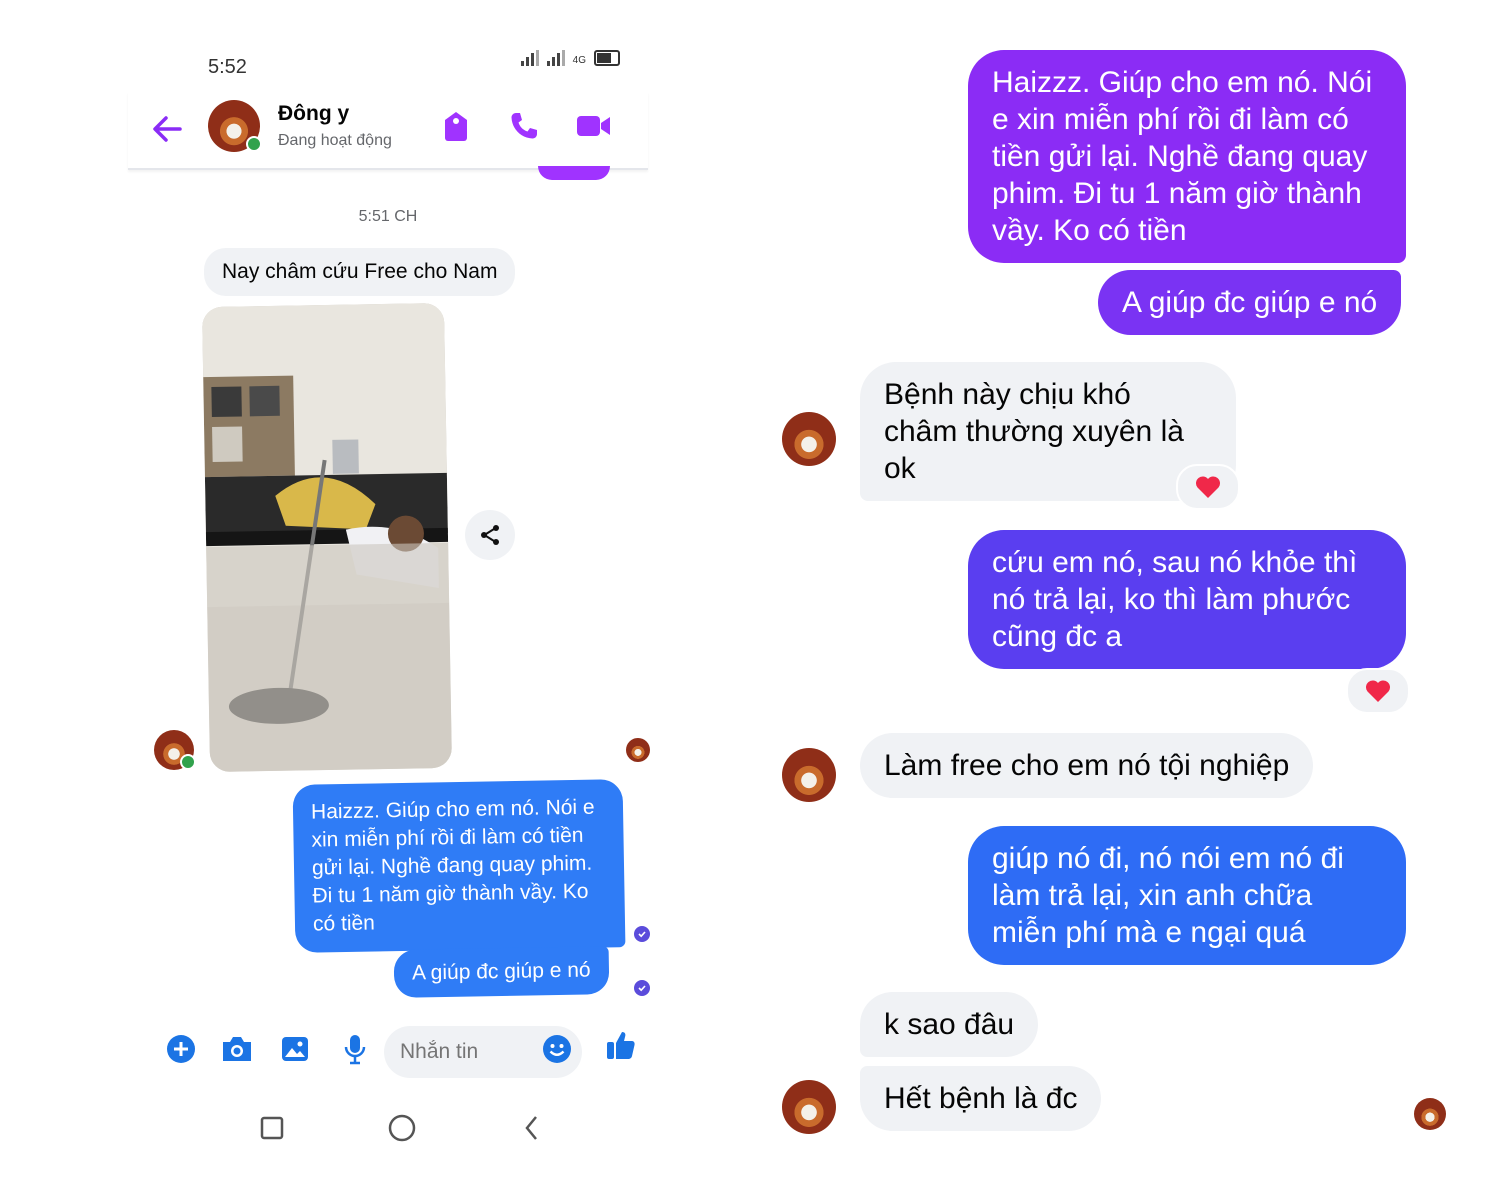  Describe the element at coordinates (388, 1050) in the screenshot. I see `message-composer` at that location.